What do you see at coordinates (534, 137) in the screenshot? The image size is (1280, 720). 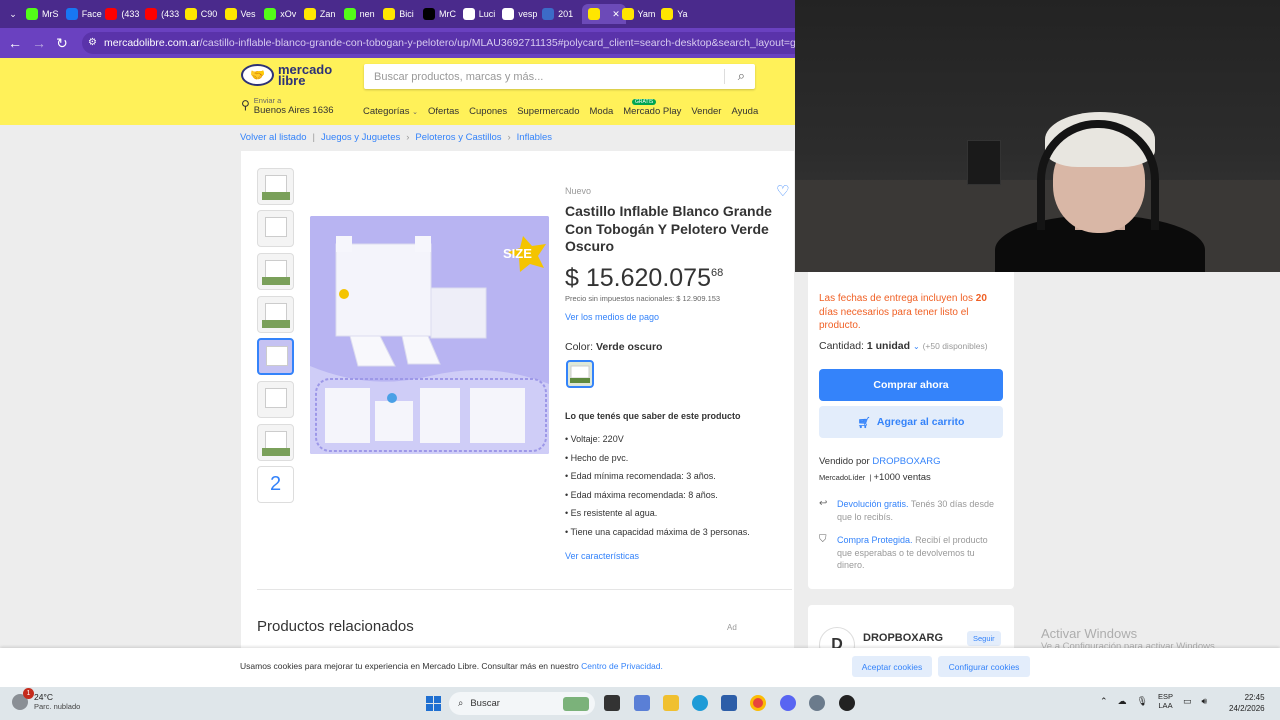 I see `breadcrumb-item: Inflables` at bounding box center [534, 137].